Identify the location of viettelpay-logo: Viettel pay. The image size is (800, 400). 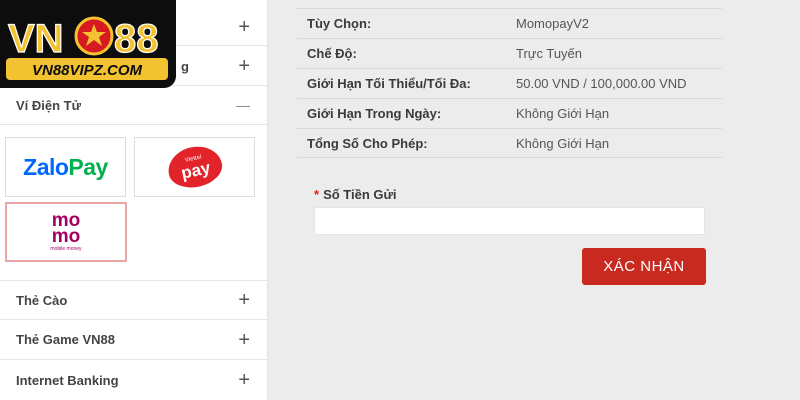
(194, 167).